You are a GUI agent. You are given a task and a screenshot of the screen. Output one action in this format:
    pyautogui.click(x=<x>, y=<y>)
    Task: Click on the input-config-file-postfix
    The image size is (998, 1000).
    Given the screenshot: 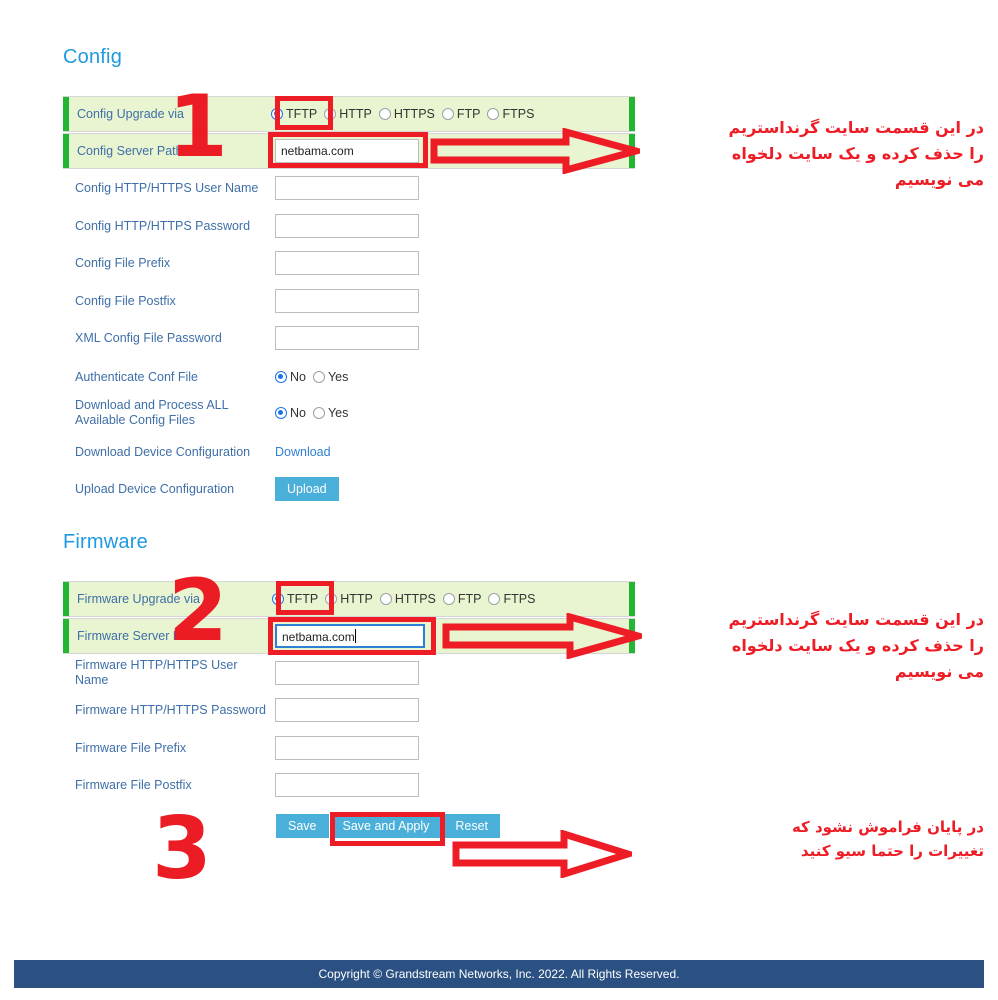 What is the action you would take?
    pyautogui.click(x=347, y=301)
    